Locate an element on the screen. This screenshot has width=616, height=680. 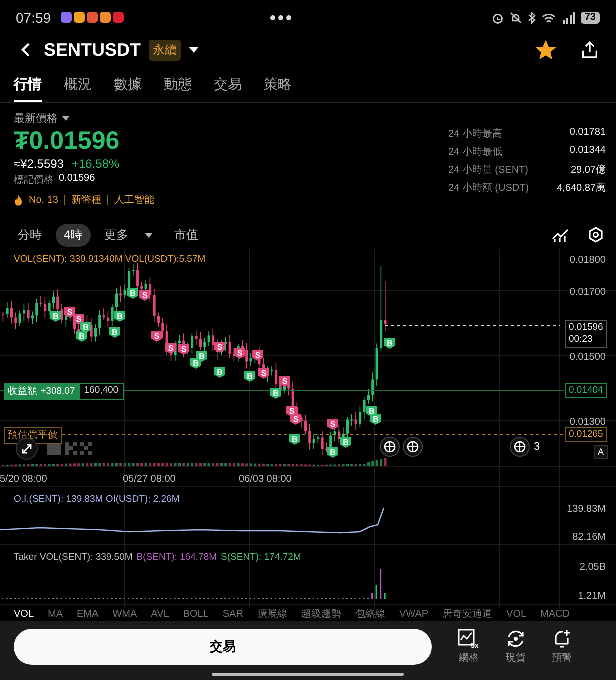
auto-scale-button: A is located at coordinates (601, 452).